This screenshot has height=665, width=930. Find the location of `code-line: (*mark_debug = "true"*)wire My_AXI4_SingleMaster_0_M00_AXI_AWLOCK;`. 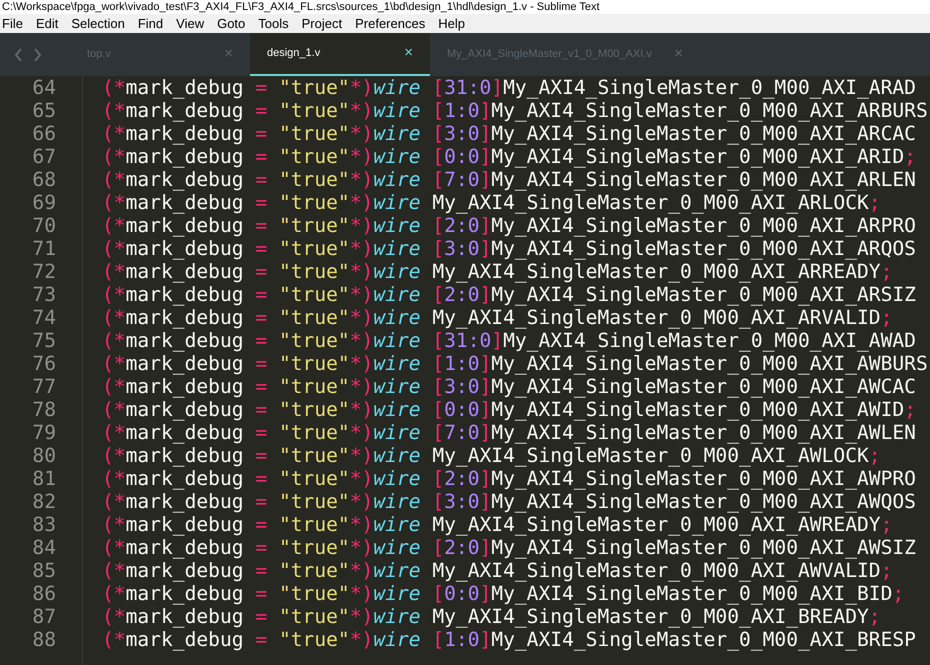

code-line: (*mark_debug = "true"*)wire My_AXI4_SingleMaster_0_M00_AXI_AWLOCK; is located at coordinates (491, 455).